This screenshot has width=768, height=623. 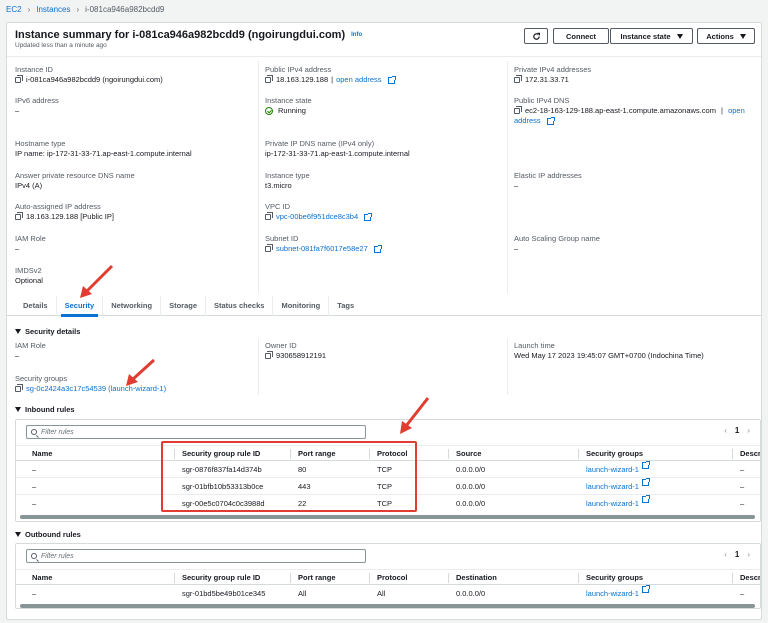 What do you see at coordinates (53, 9) in the screenshot?
I see `breadcrumb-instances: Instances` at bounding box center [53, 9].